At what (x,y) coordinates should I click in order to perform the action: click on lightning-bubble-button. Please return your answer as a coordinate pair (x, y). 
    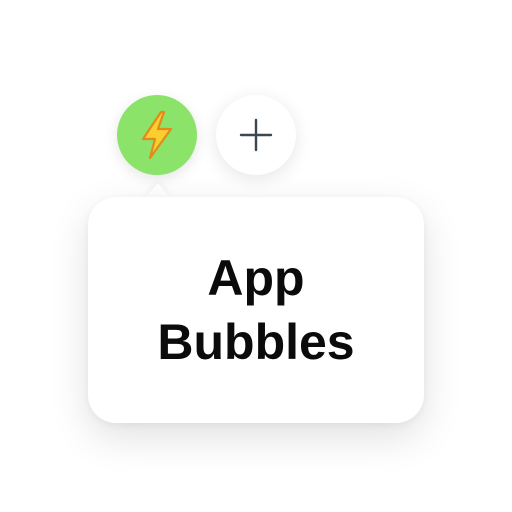
    Looking at the image, I should click on (157, 135).